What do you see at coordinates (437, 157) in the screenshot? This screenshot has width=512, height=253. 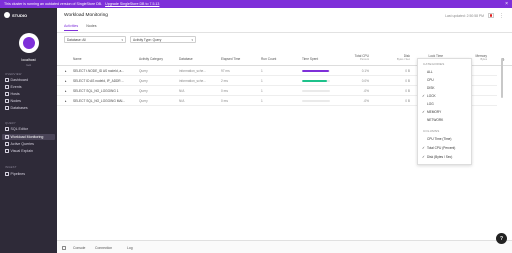 I see `column-option-disk: ✓ Disk (Bytes / Sec)` at bounding box center [437, 157].